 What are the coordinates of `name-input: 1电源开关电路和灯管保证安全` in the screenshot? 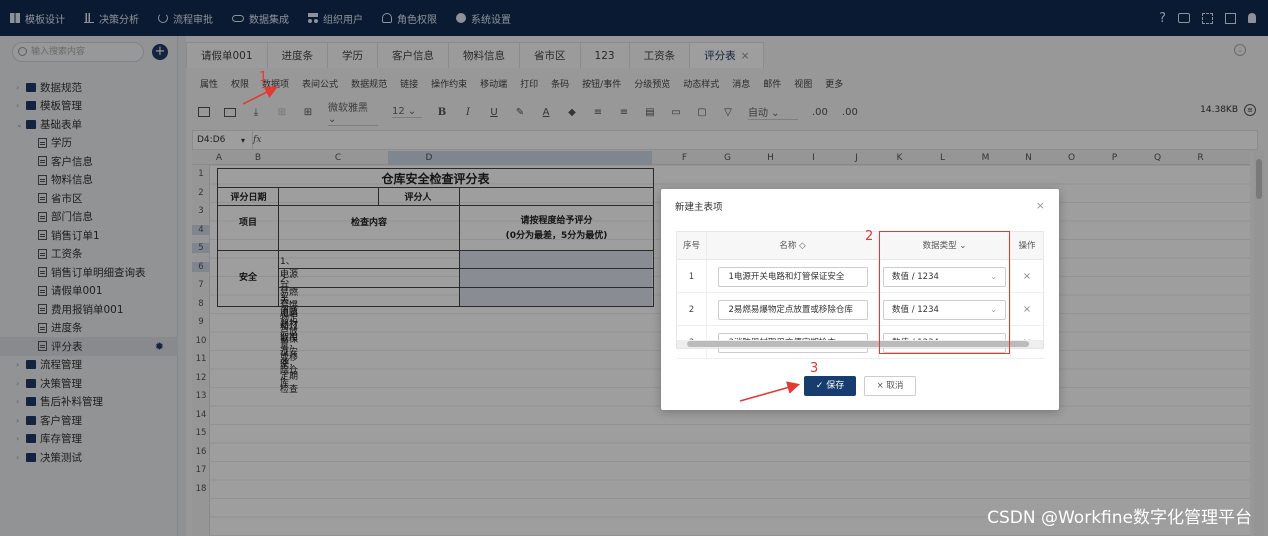 It's located at (792, 276).